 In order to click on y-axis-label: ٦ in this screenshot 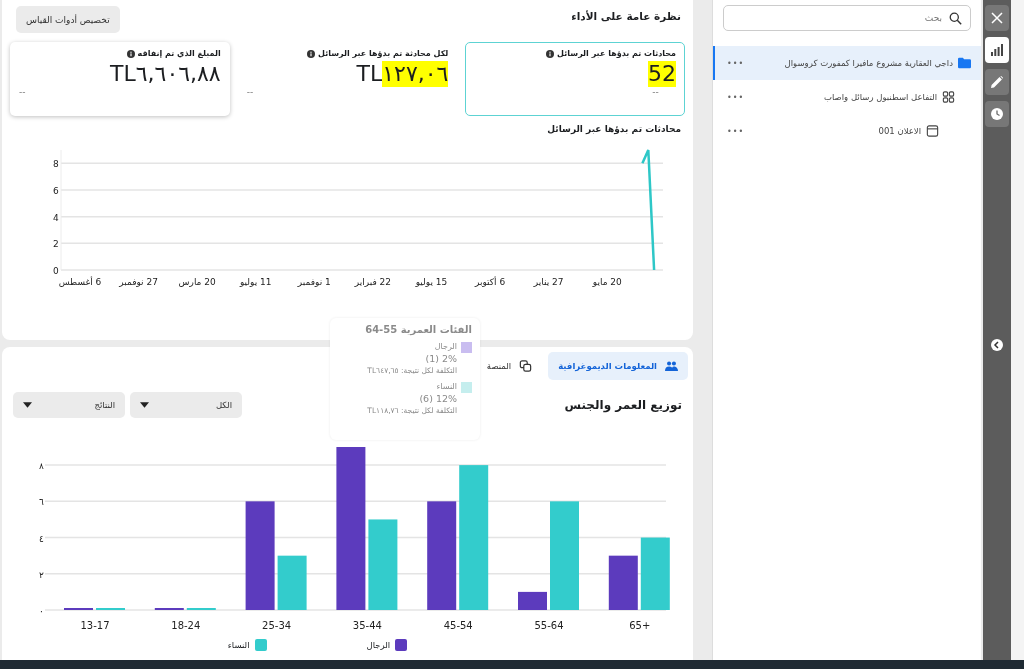, I will do `click(41, 502)`.